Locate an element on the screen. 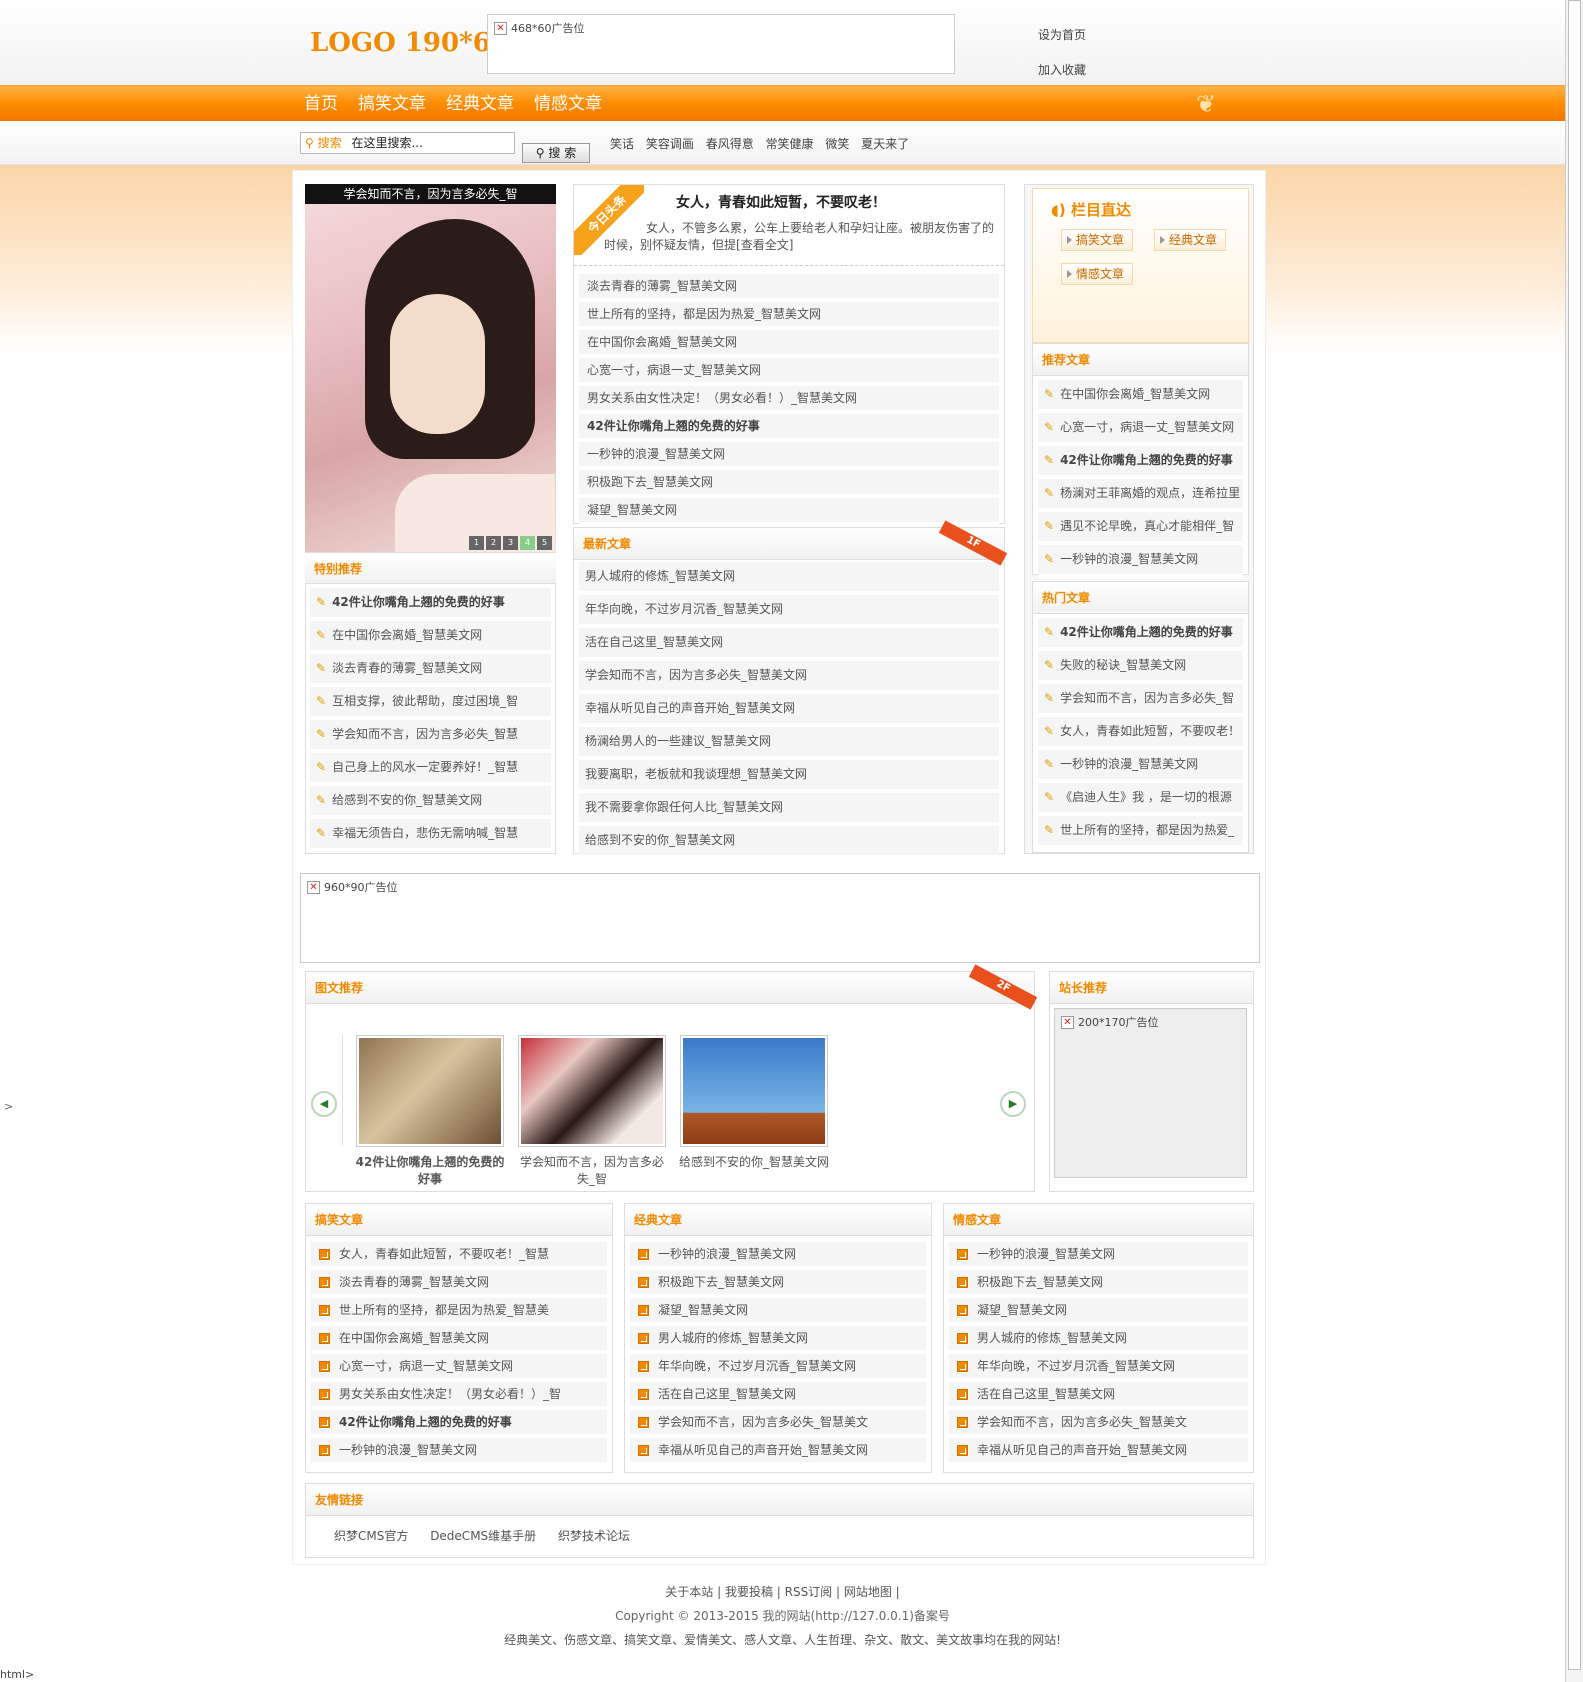 The width and height of the screenshot is (1583, 1682). gallery-caption: 给感到不安的你_智慧美文网 is located at coordinates (754, 1162).